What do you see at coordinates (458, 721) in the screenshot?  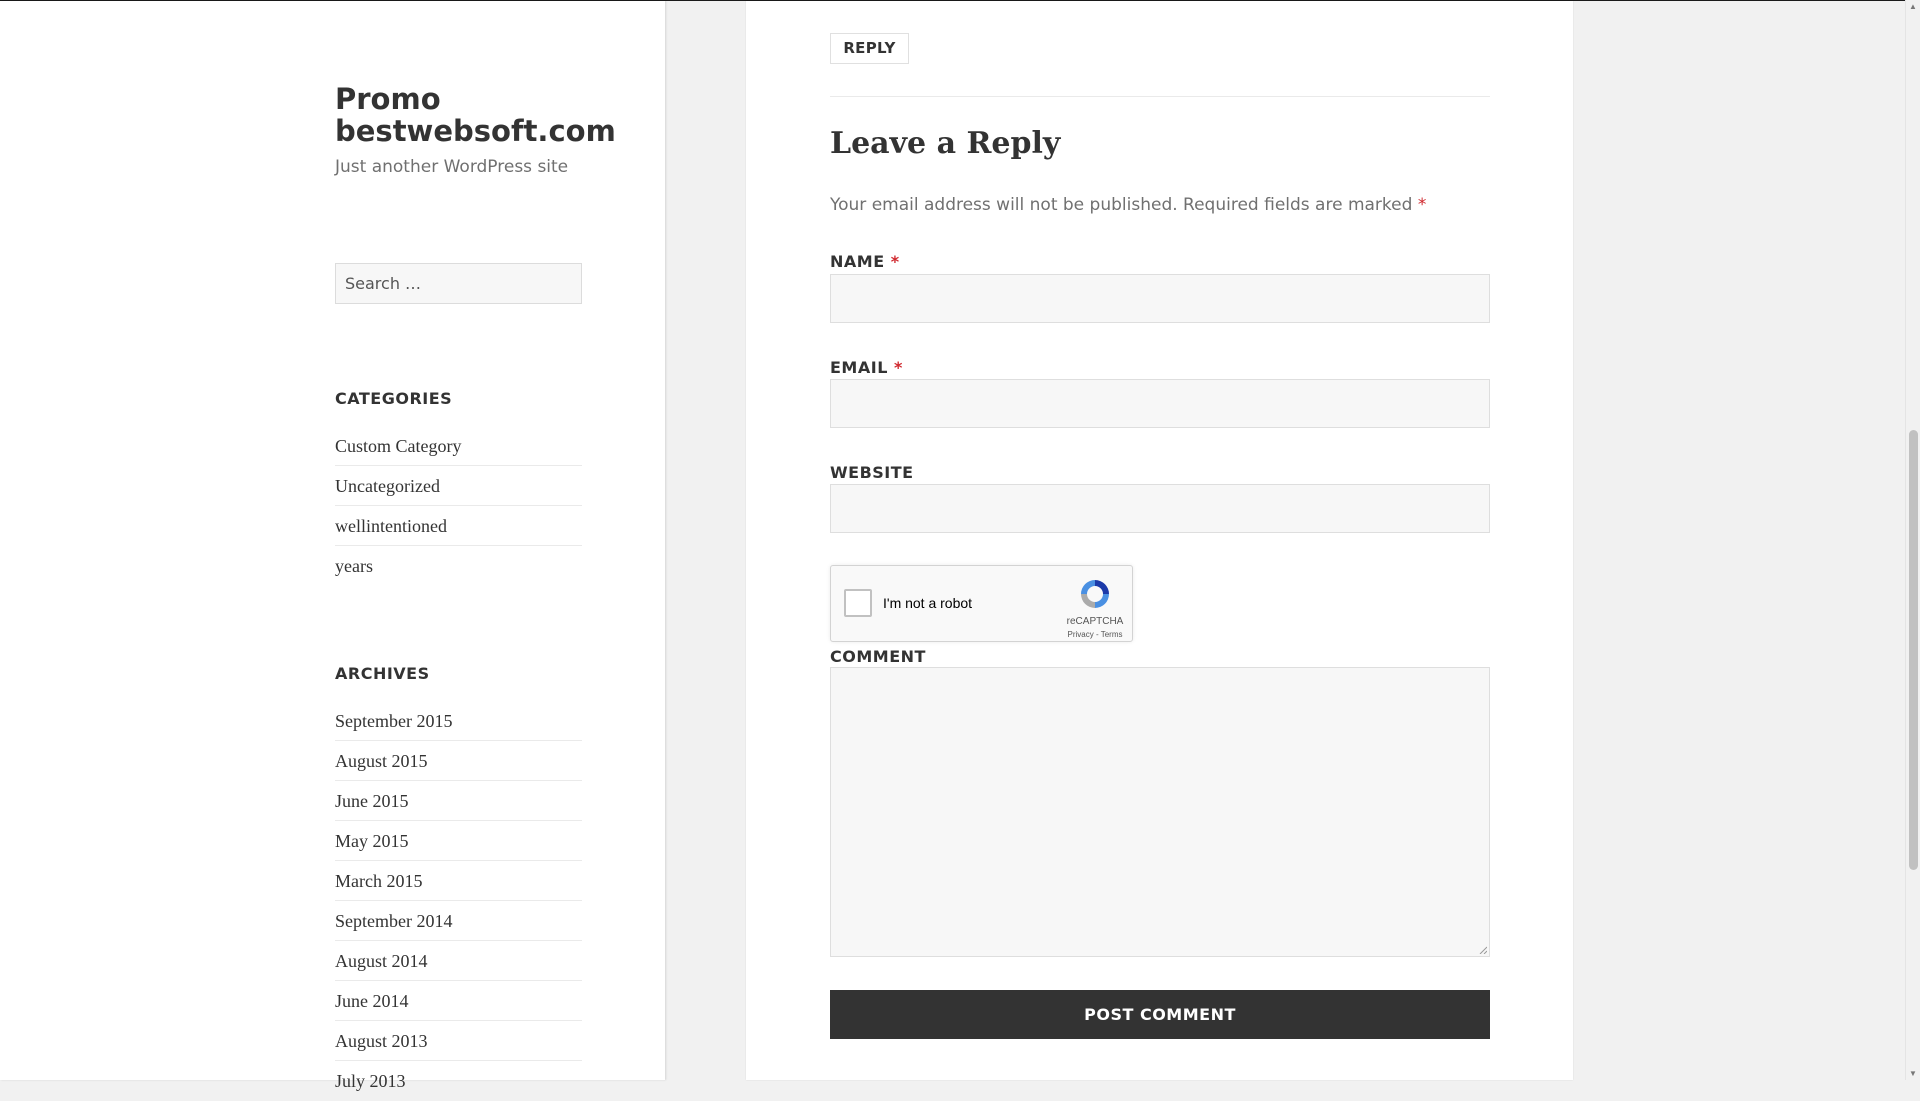 I see `archive-link: September 2015` at bounding box center [458, 721].